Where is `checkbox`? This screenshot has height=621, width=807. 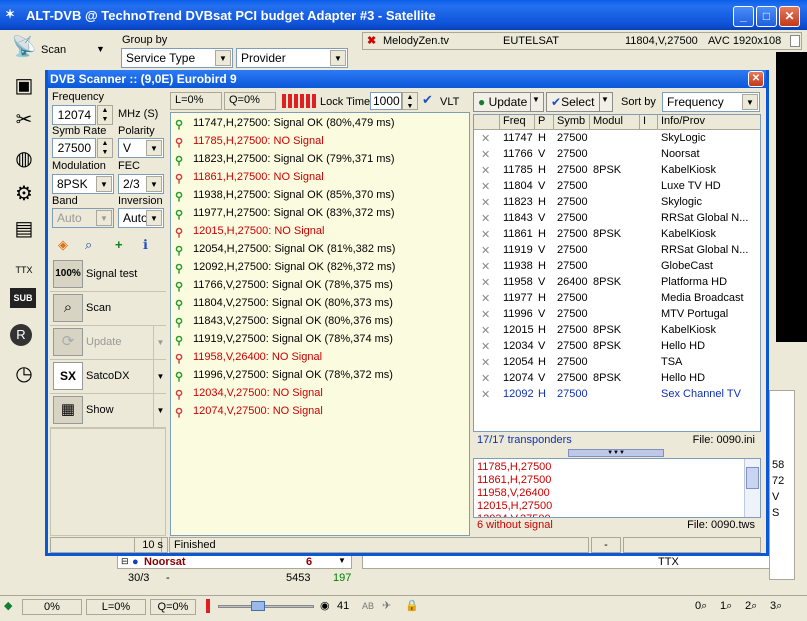
checkbox is located at coordinates (795, 41).